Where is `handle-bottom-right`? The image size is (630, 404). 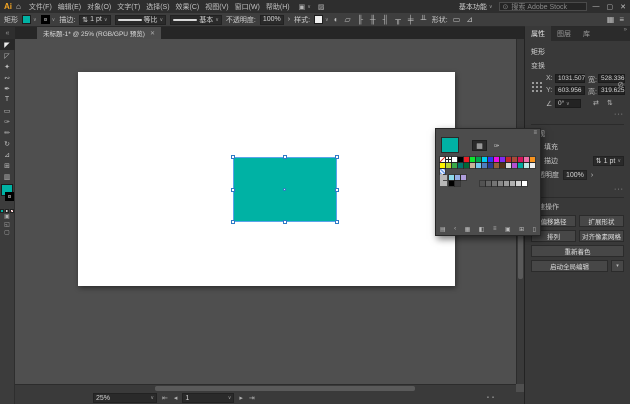 handle-bottom-right is located at coordinates (337, 222).